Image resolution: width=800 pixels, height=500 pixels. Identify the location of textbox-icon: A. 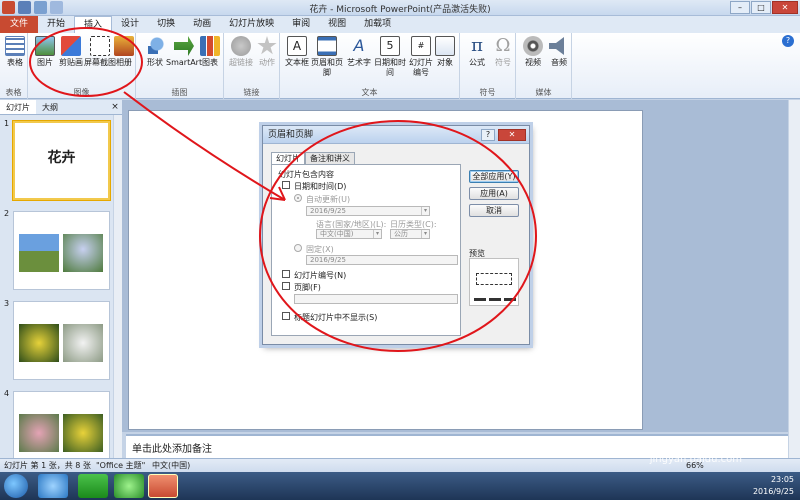
(297, 46).